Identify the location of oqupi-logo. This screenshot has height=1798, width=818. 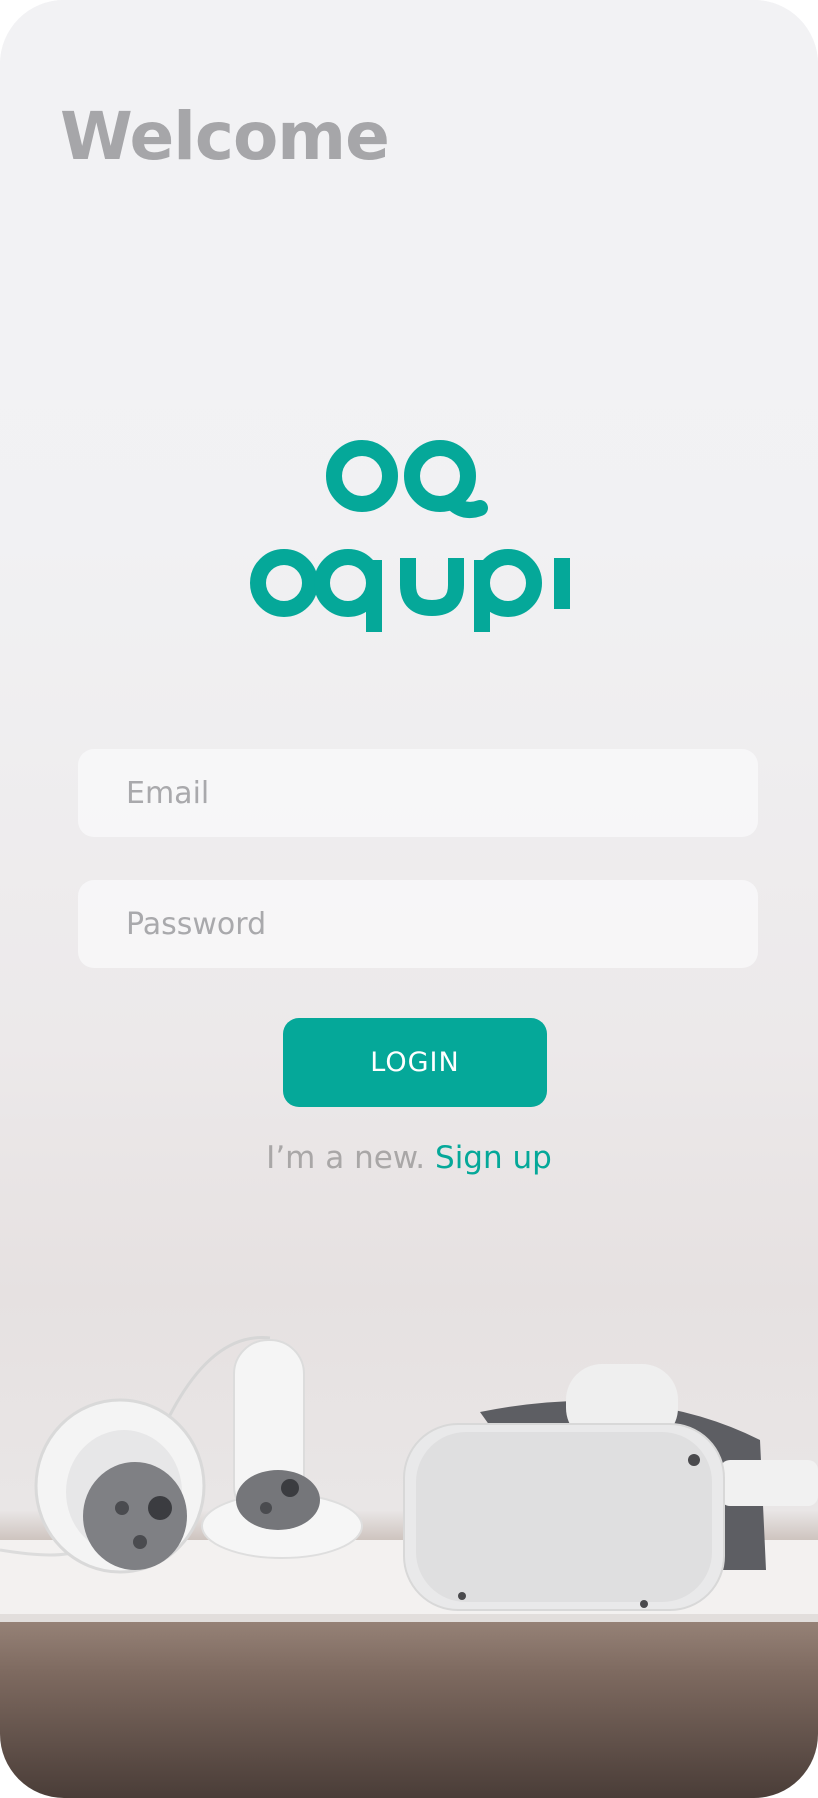
(410, 536).